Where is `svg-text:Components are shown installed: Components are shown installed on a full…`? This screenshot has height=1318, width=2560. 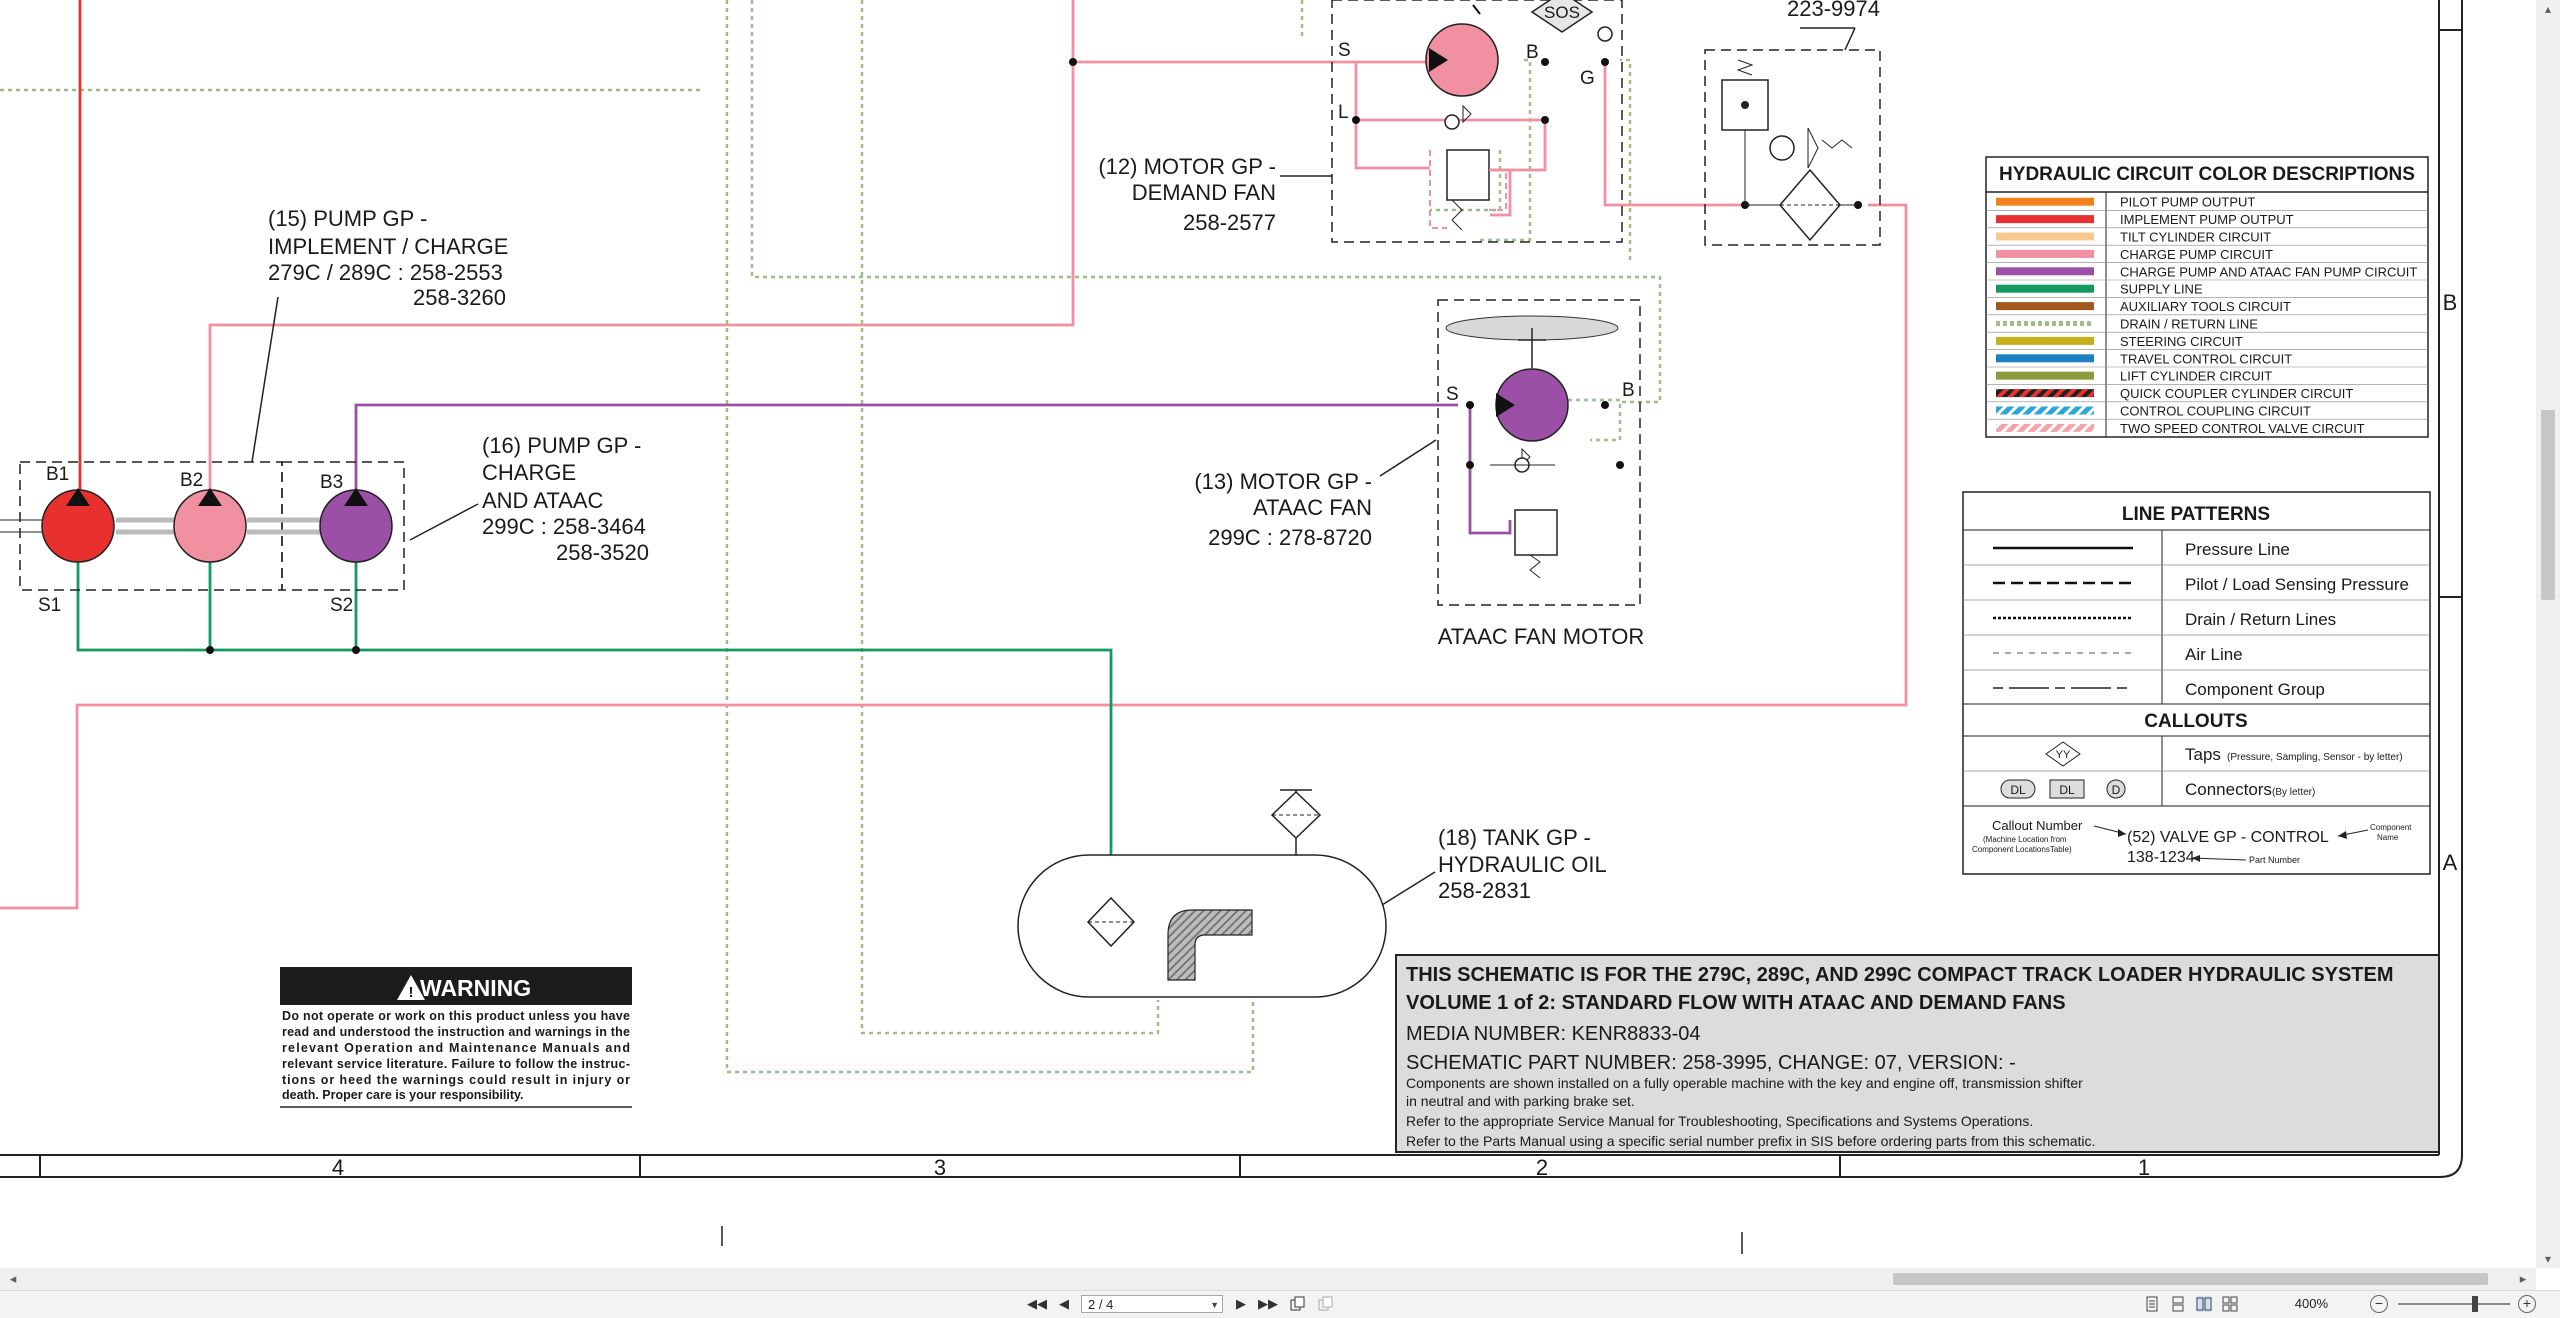 svg-text:Components are shown installed: Components are shown installed on a full… is located at coordinates (1744, 1083).